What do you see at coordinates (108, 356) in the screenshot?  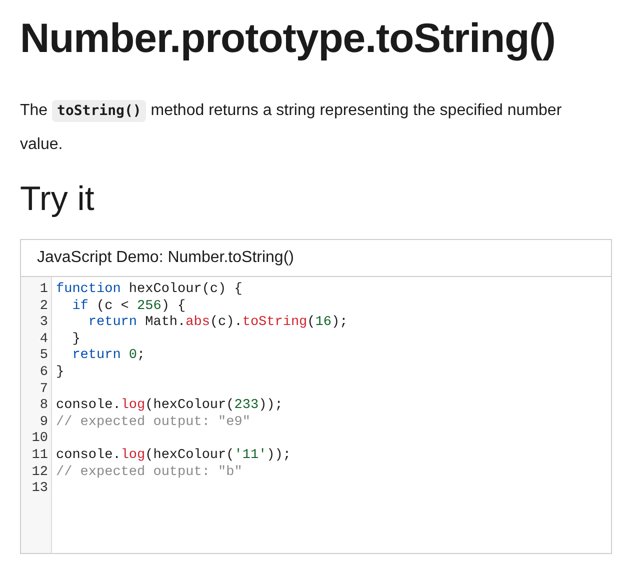 I see `code-line: return 0;` at bounding box center [108, 356].